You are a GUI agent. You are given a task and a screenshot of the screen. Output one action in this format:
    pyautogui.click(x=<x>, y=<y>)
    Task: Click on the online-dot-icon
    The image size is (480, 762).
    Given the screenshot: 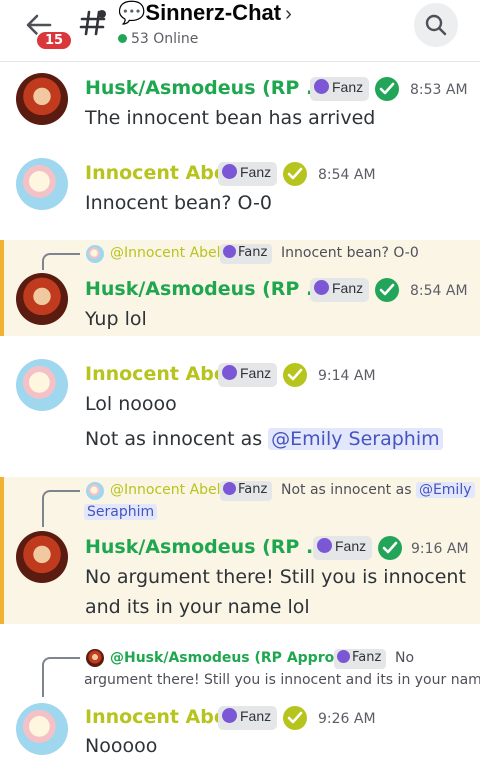 What is the action you would take?
    pyautogui.click(x=122, y=38)
    